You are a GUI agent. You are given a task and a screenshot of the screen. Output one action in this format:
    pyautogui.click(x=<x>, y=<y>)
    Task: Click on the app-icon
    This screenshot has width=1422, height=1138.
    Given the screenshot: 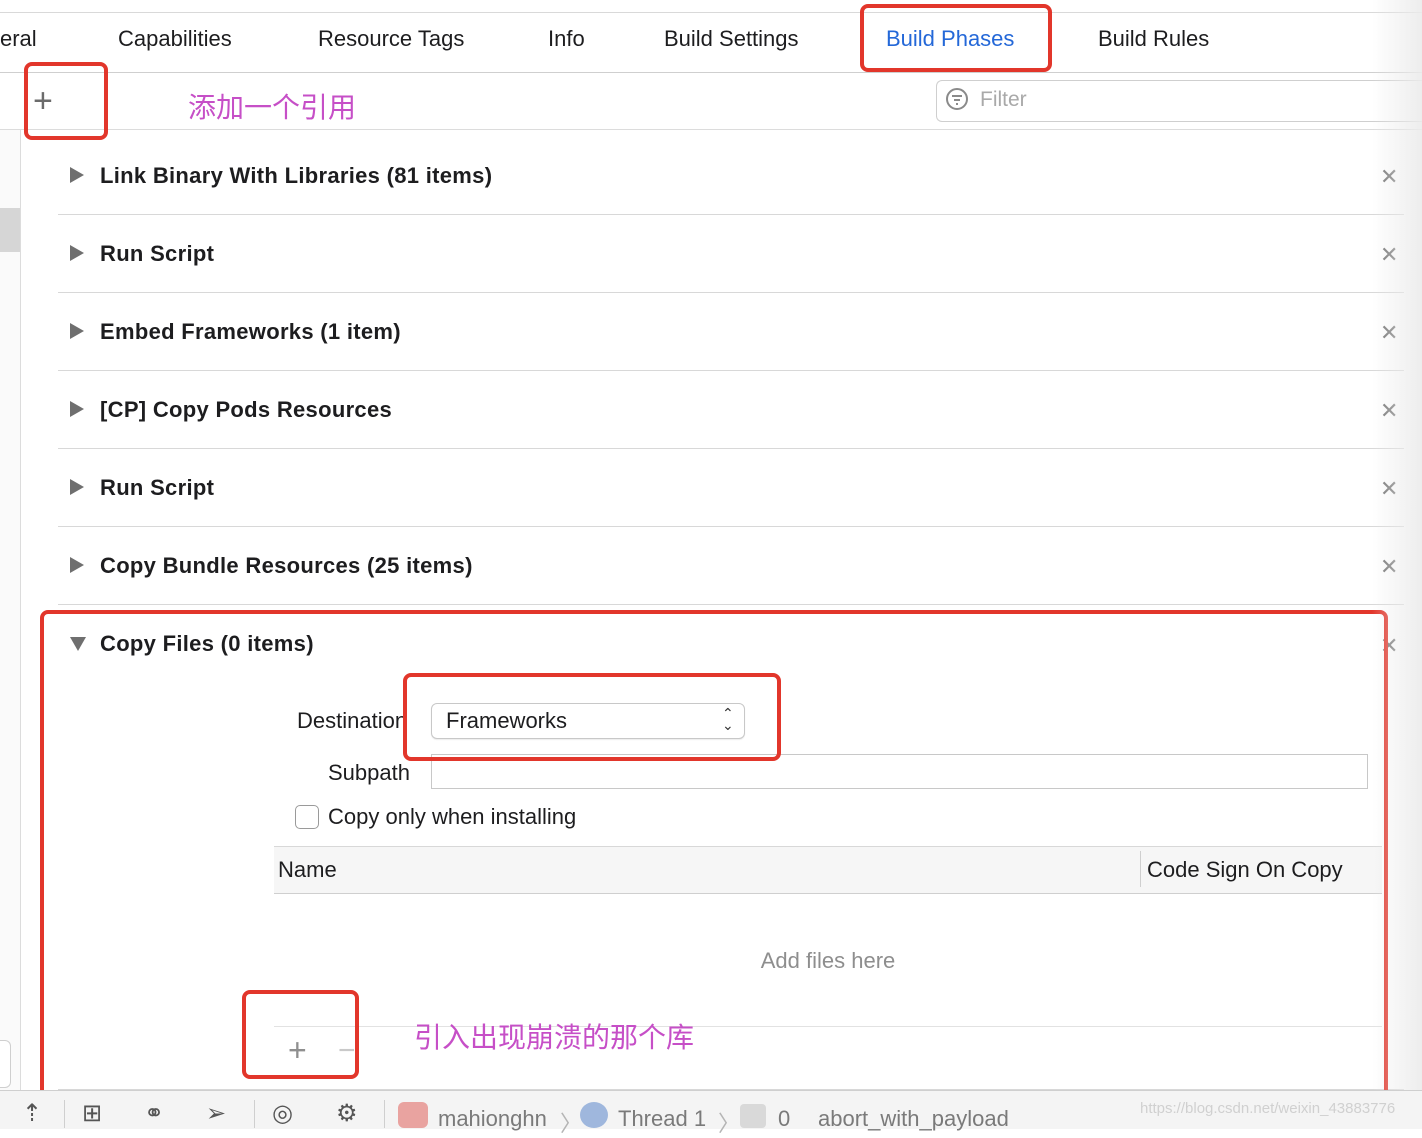 What is the action you would take?
    pyautogui.click(x=413, y=1115)
    